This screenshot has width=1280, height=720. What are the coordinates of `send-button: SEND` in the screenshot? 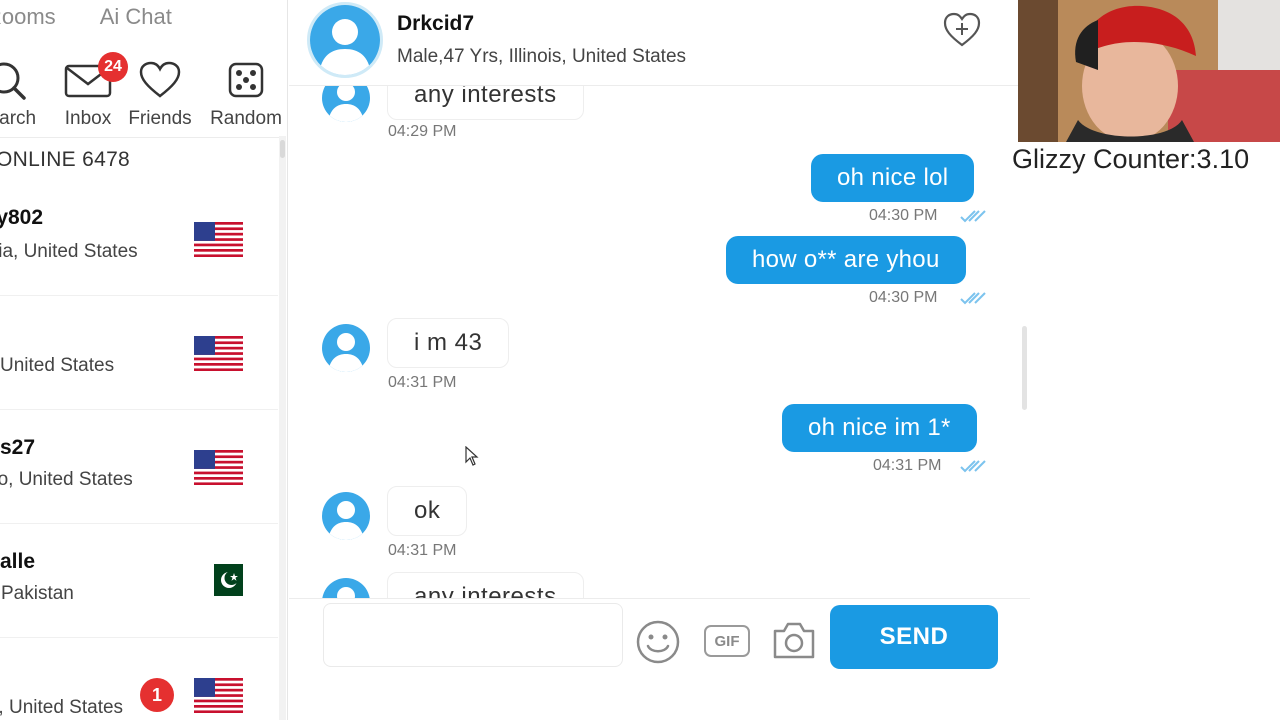 It's located at (914, 637).